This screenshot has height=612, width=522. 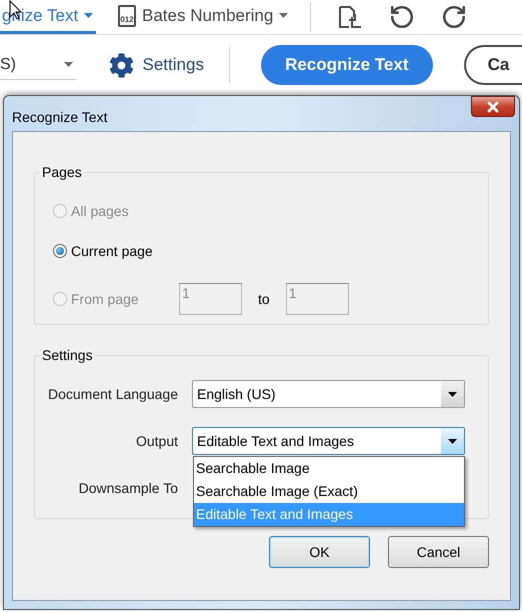 I want to click on page-crop-icon, so click(x=350, y=17).